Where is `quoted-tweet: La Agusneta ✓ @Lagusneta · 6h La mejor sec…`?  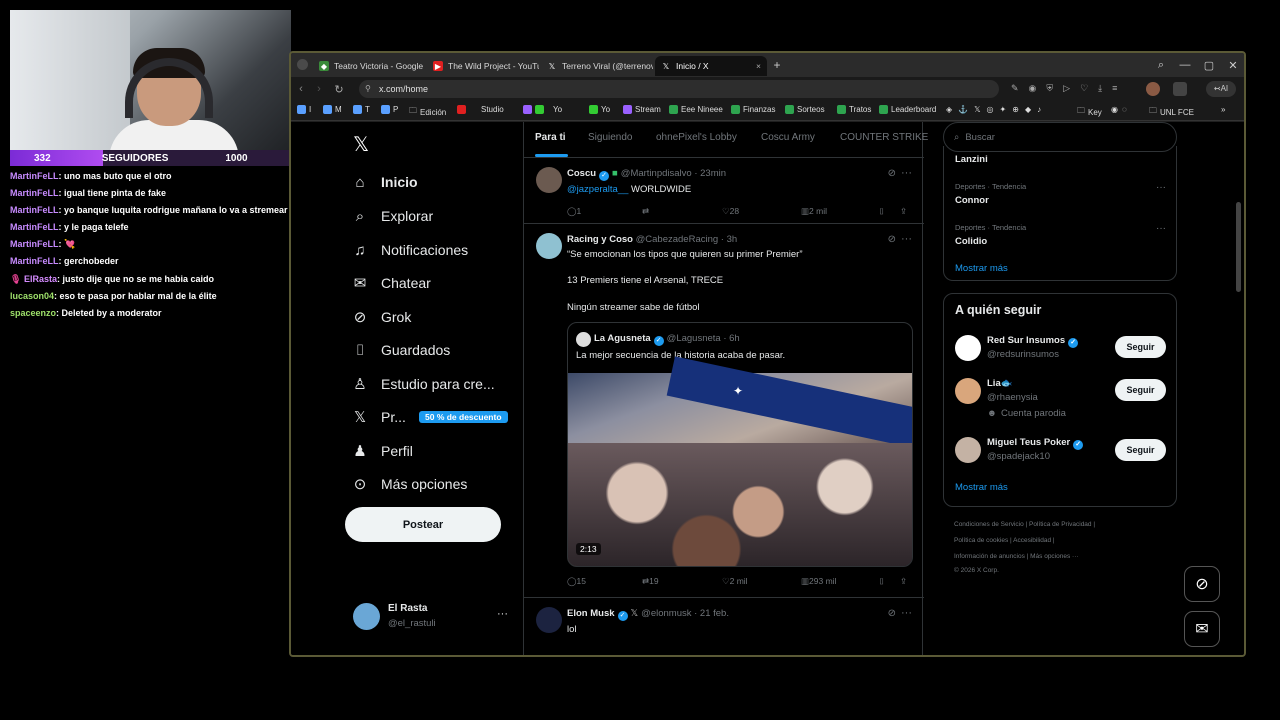
quoted-tweet: La Agusneta ✓ @Lagusneta · 6h La mejor sec… is located at coordinates (740, 444).